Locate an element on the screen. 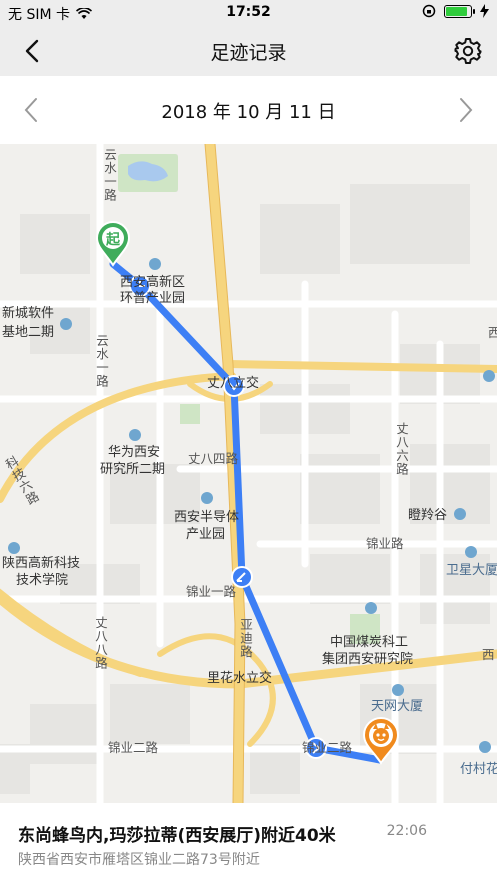 This screenshot has width=497, height=883. map-label: 基地二期 is located at coordinates (28, 332).